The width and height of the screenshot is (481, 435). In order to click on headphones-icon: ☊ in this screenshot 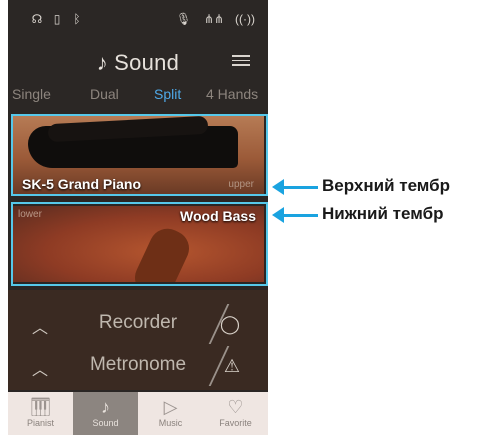, I will do `click(37, 19)`.